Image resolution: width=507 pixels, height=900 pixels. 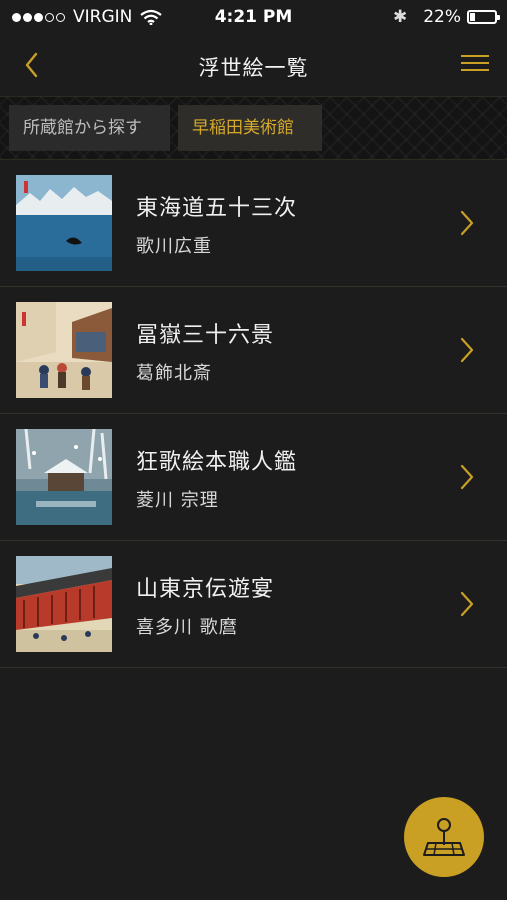 I want to click on item-title: 東海道五十三次, so click(x=217, y=208).